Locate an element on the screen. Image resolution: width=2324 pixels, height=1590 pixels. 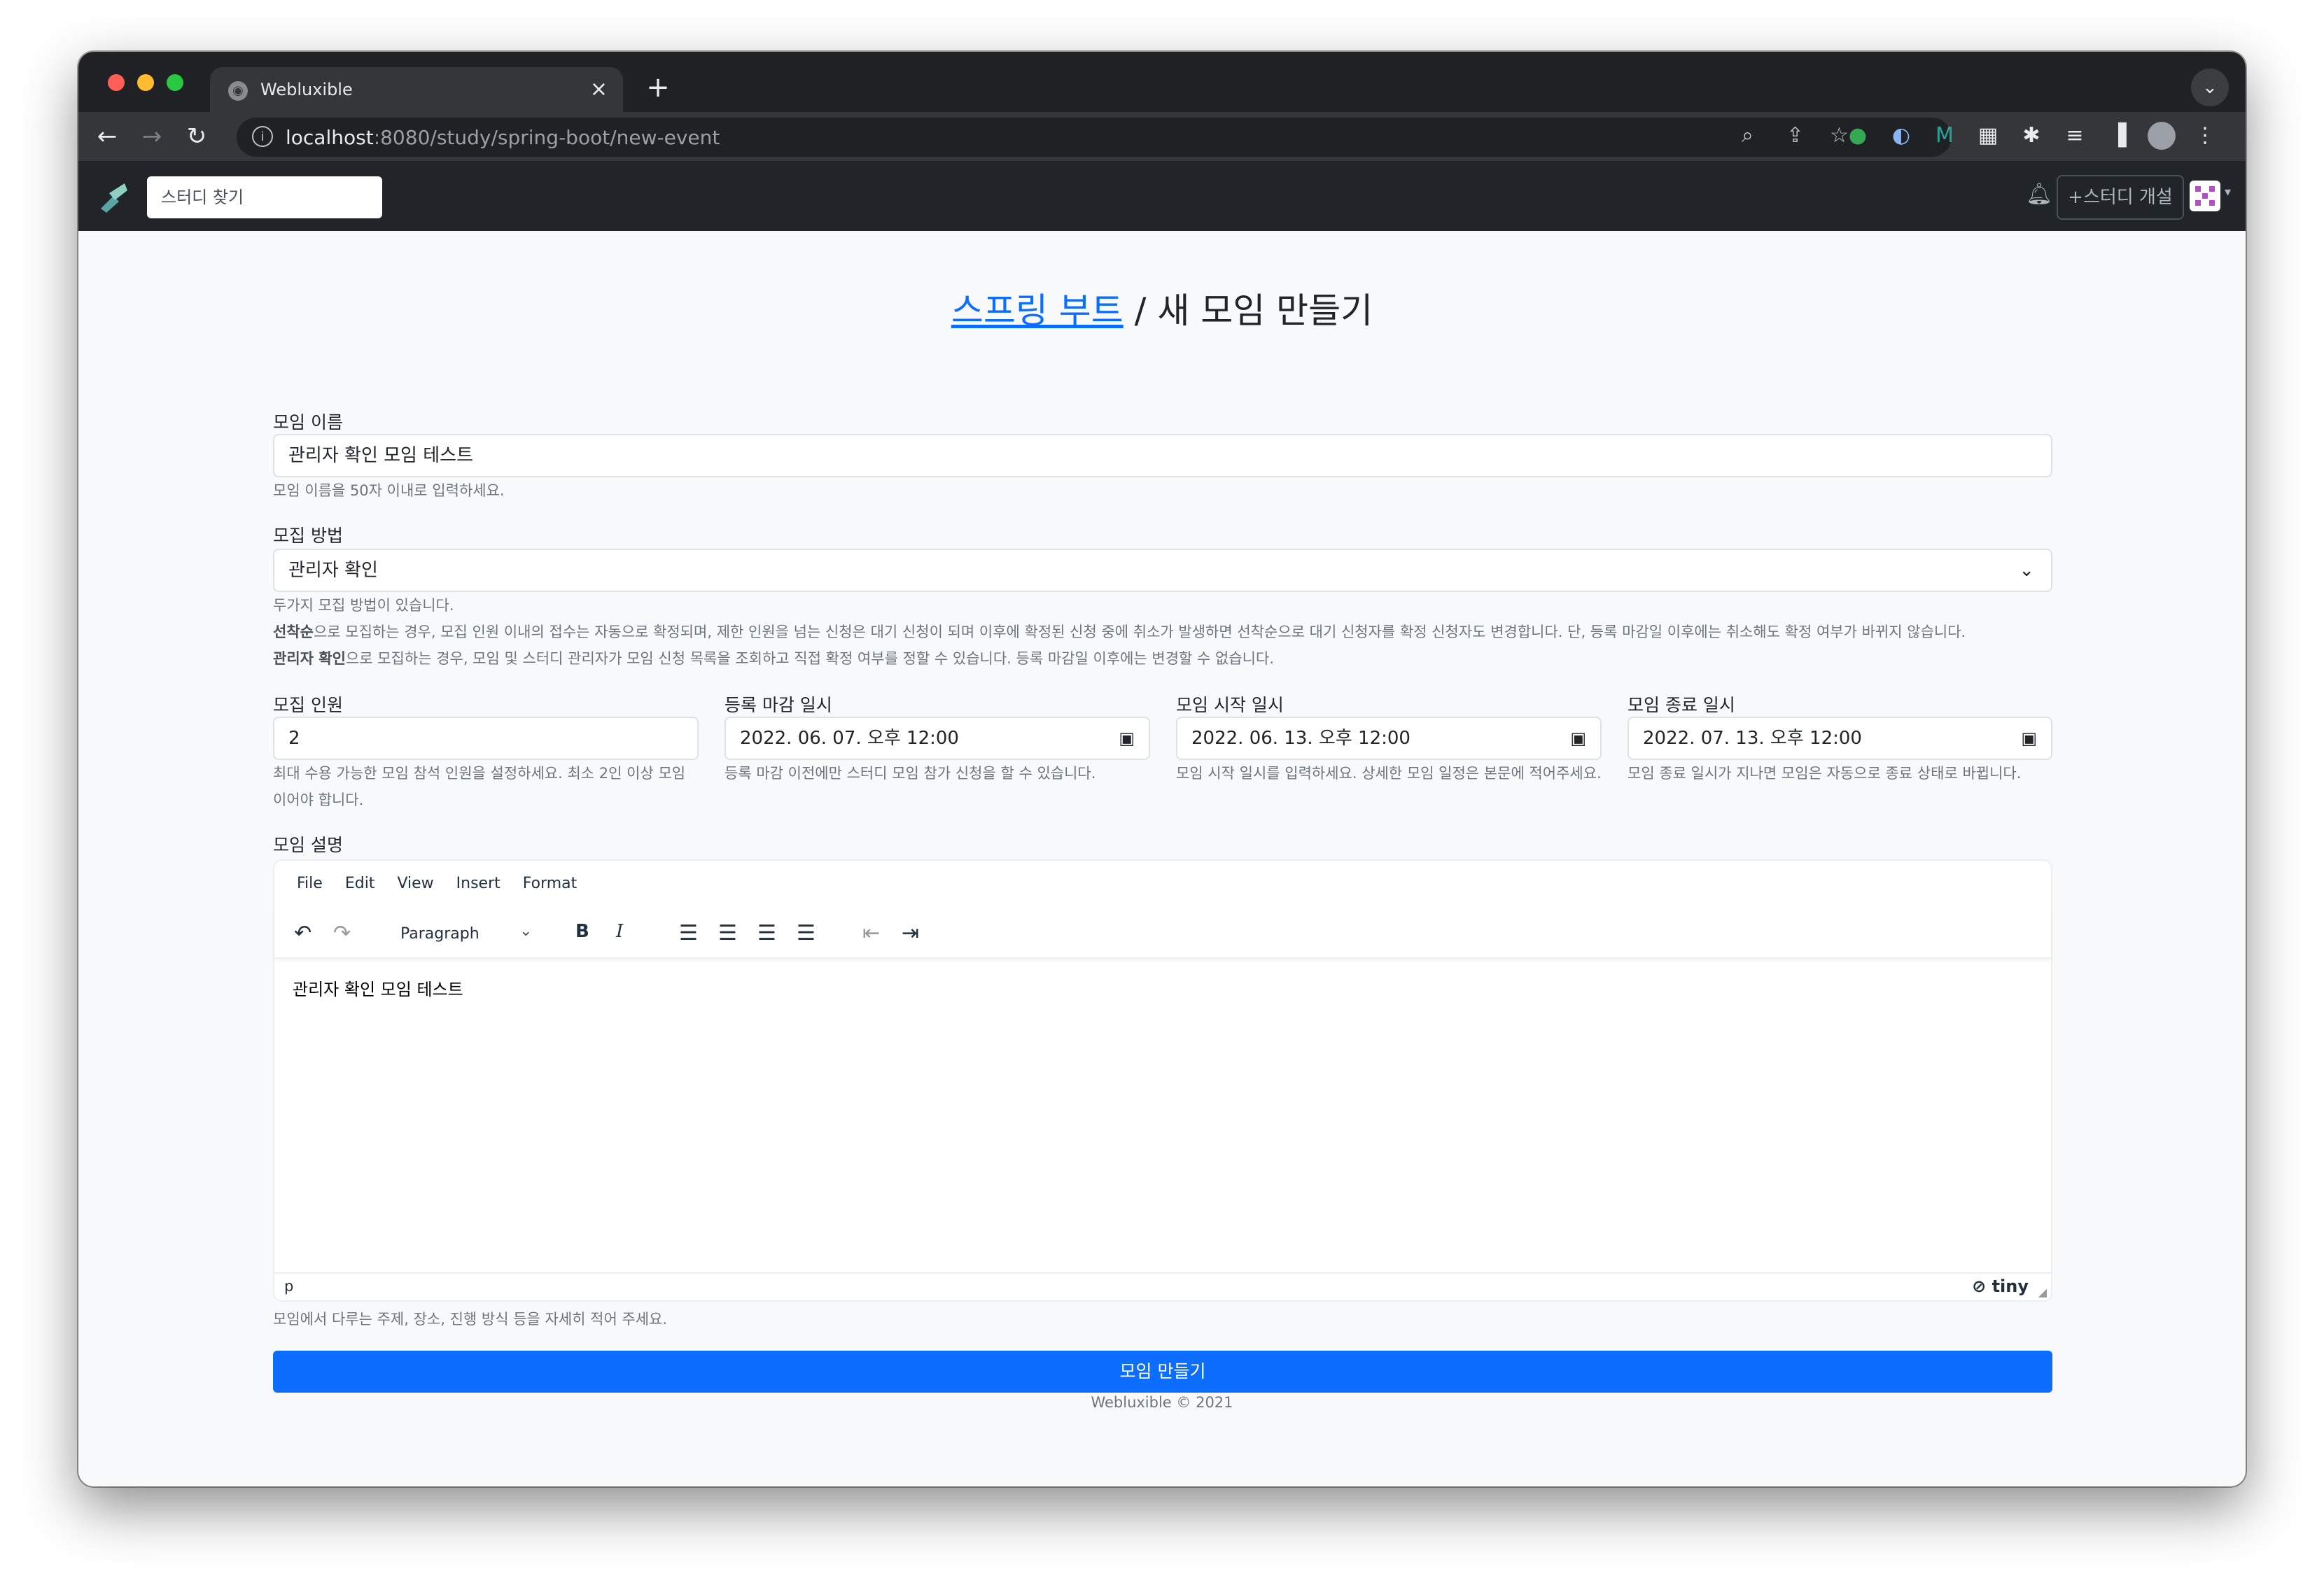
redo-icon: ↷ is located at coordinates (342, 933).